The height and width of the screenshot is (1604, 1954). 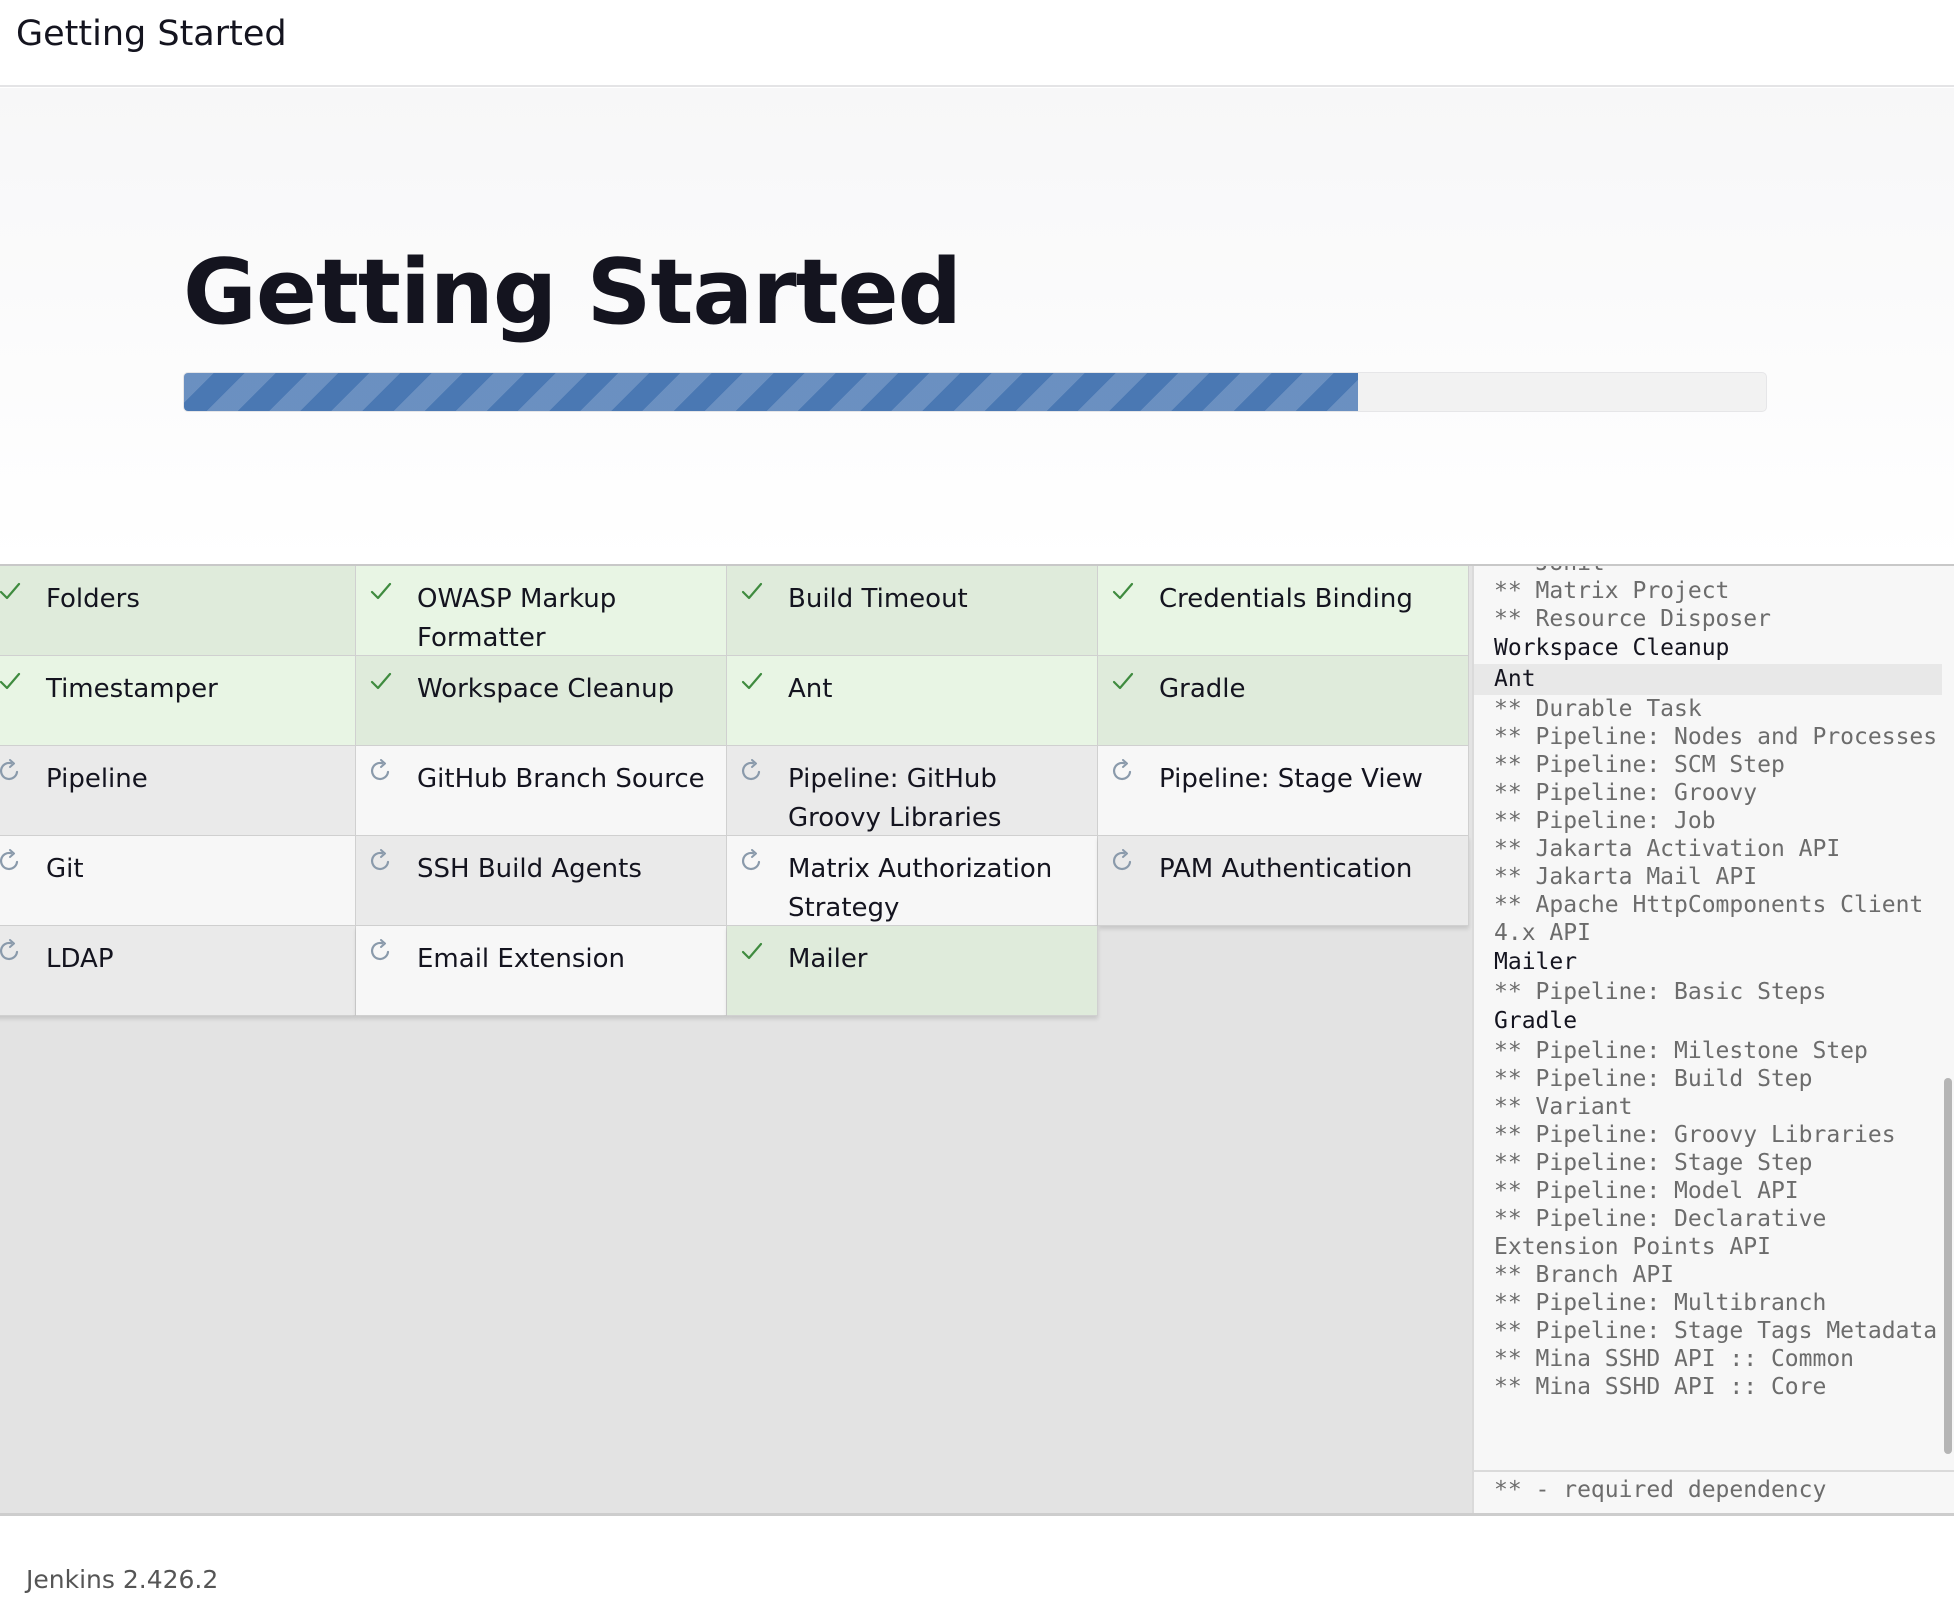 I want to click on plugin-name: Pipeline: Stage View, so click(x=1291, y=779).